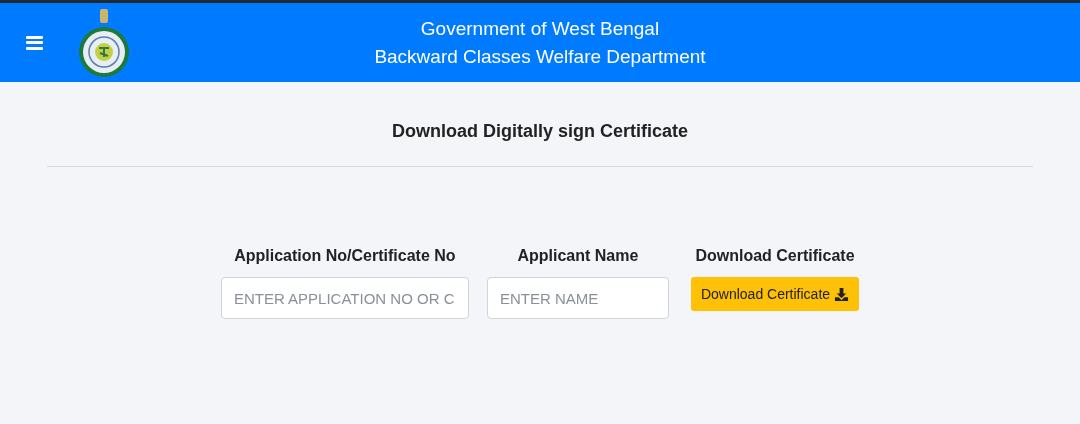 The height and width of the screenshot is (424, 1080). Describe the element at coordinates (578, 256) in the screenshot. I see `field-label: Applicant Name` at that location.